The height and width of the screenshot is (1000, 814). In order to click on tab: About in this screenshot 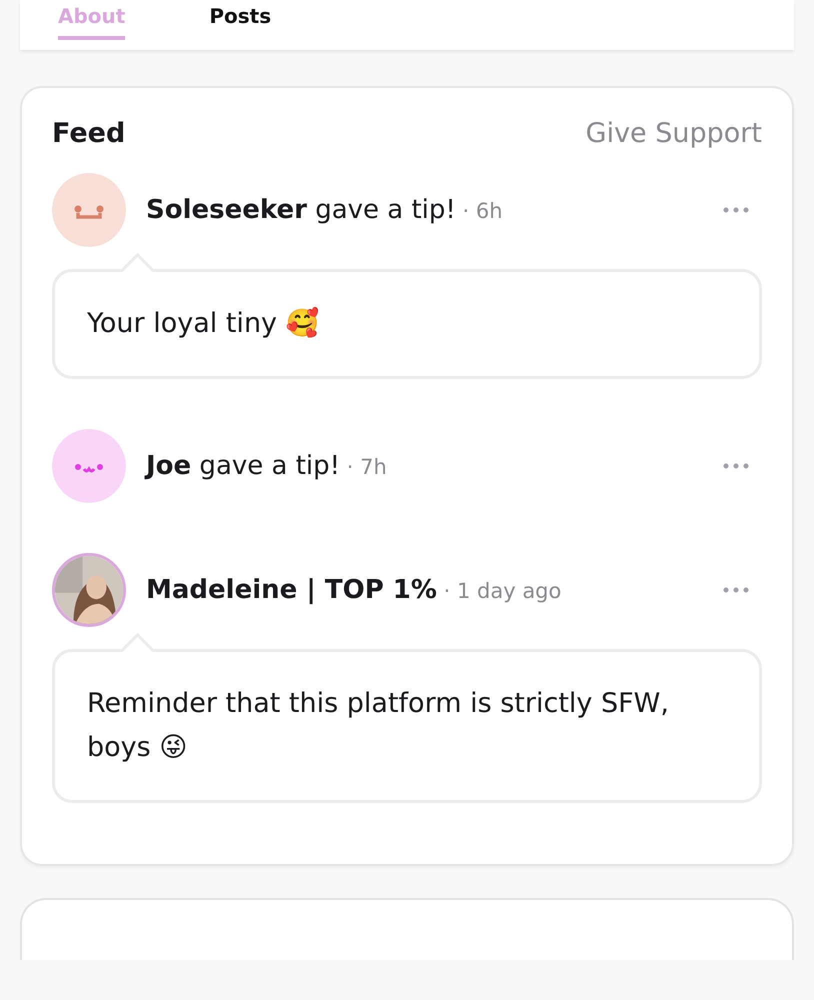, I will do `click(92, 22)`.